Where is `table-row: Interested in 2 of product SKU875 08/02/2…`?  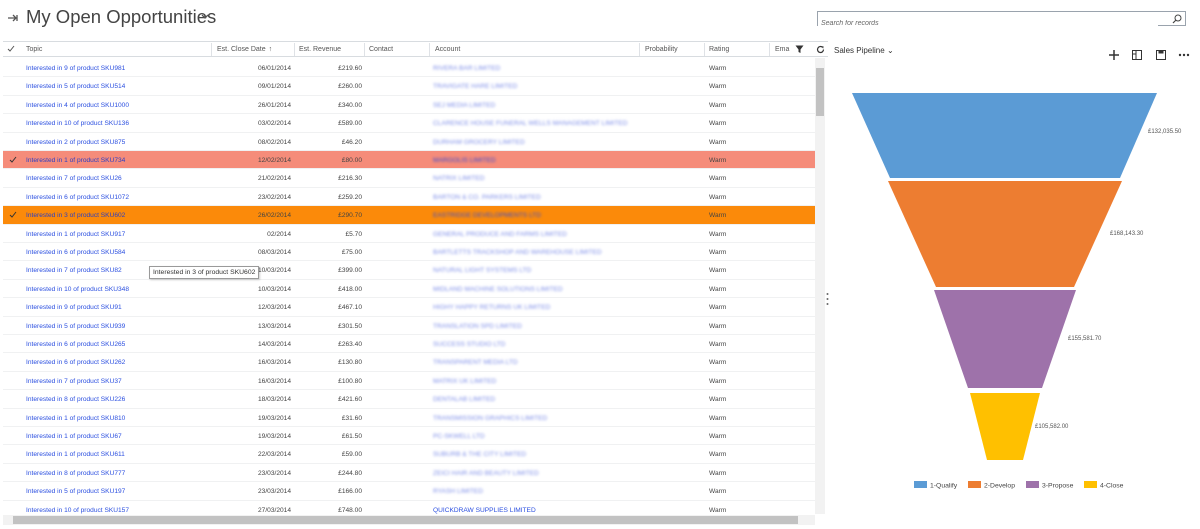 table-row: Interested in 2 of product SKU875 08/02/2… is located at coordinates (409, 142).